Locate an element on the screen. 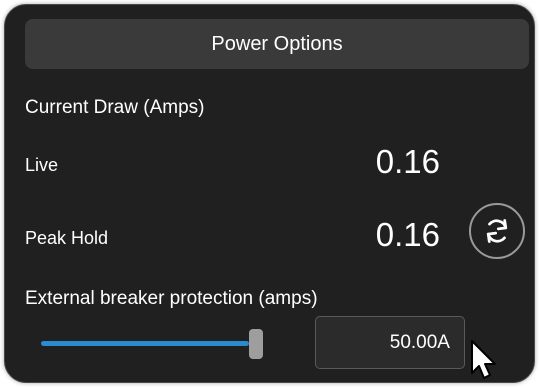 The image size is (539, 387). breaker-protection-label: External breaker protection (amps) is located at coordinates (171, 298).